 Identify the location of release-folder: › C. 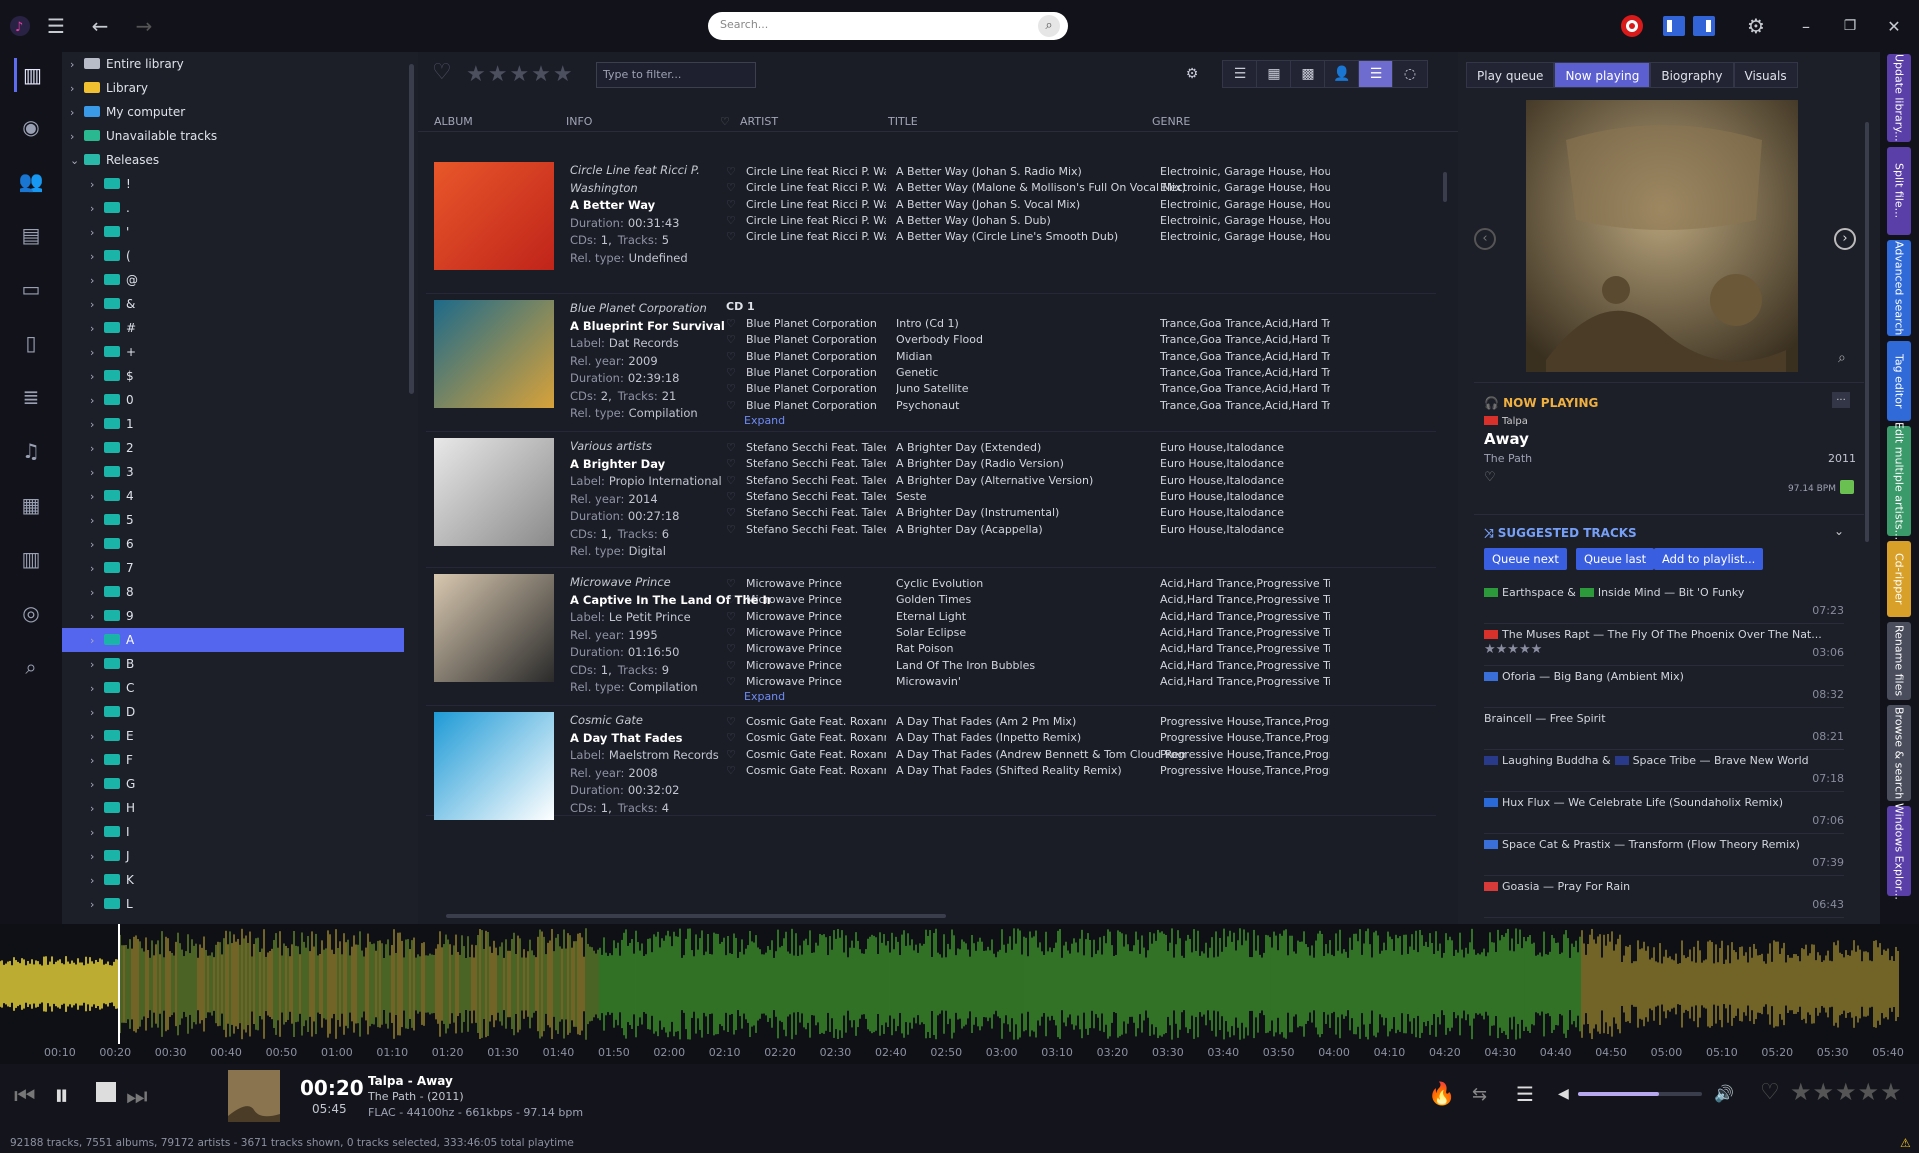
(233, 688).